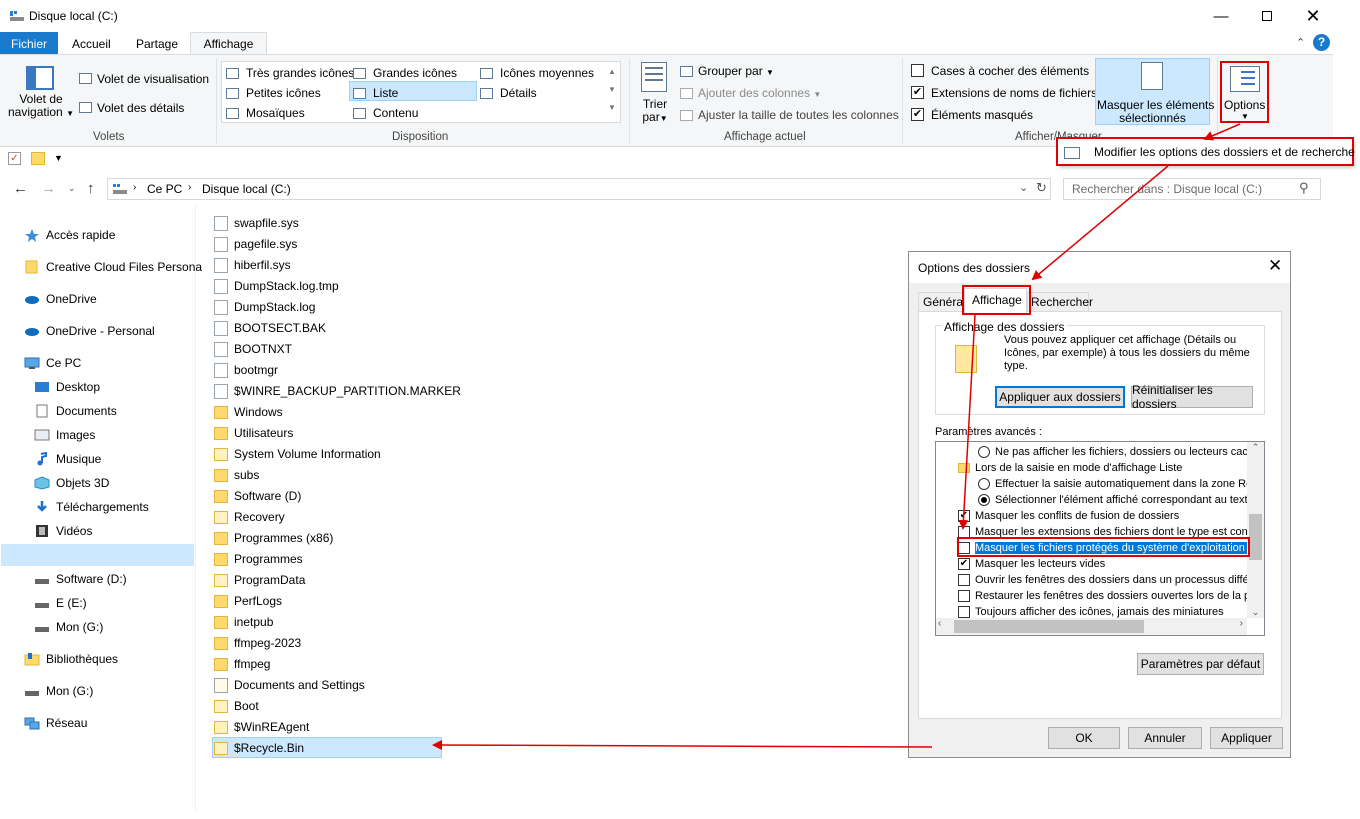  What do you see at coordinates (1222, 132) in the screenshot?
I see `arrow-options-to-menu` at bounding box center [1222, 132].